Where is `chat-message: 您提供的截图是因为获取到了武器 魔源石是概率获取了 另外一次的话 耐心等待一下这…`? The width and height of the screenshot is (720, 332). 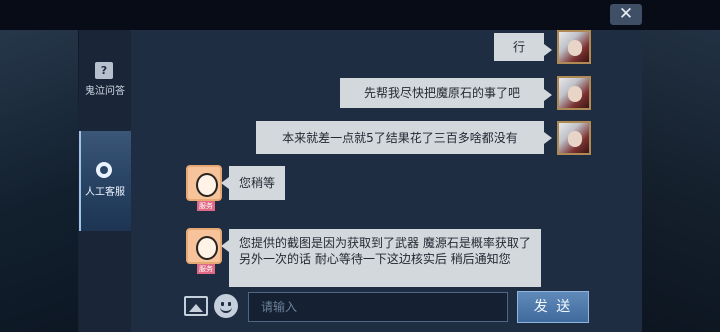 chat-message: 您提供的截图是因为获取到了武器 魔源石是概率获取了 另外一次的话 耐心等待一下这… is located at coordinates (381, 258).